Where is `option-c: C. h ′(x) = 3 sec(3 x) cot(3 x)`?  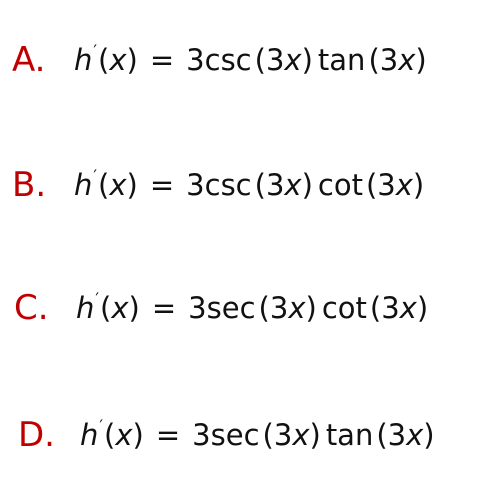 option-c: C. h ′(x) = 3 sec(3 x) cot(3 x) is located at coordinates (250, 308).